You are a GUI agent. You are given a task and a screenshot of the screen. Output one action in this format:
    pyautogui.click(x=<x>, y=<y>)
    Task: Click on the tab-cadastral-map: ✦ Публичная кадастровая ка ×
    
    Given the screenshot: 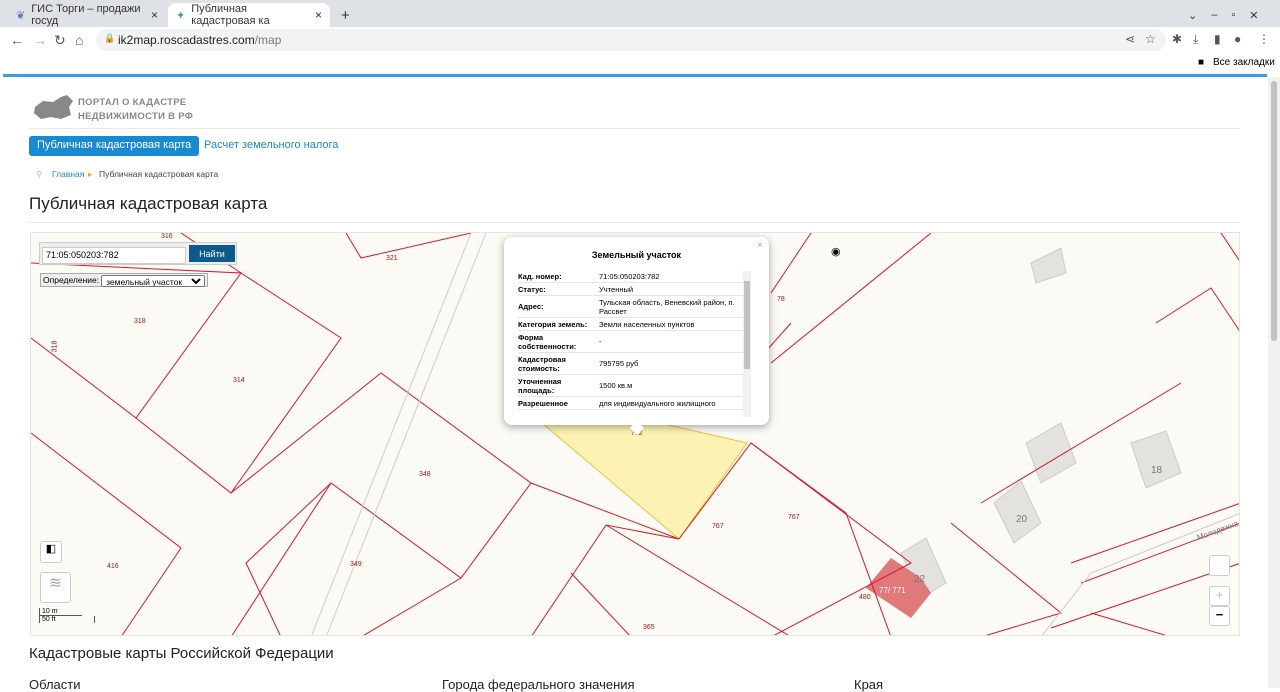 What is the action you would take?
    pyautogui.click(x=249, y=15)
    